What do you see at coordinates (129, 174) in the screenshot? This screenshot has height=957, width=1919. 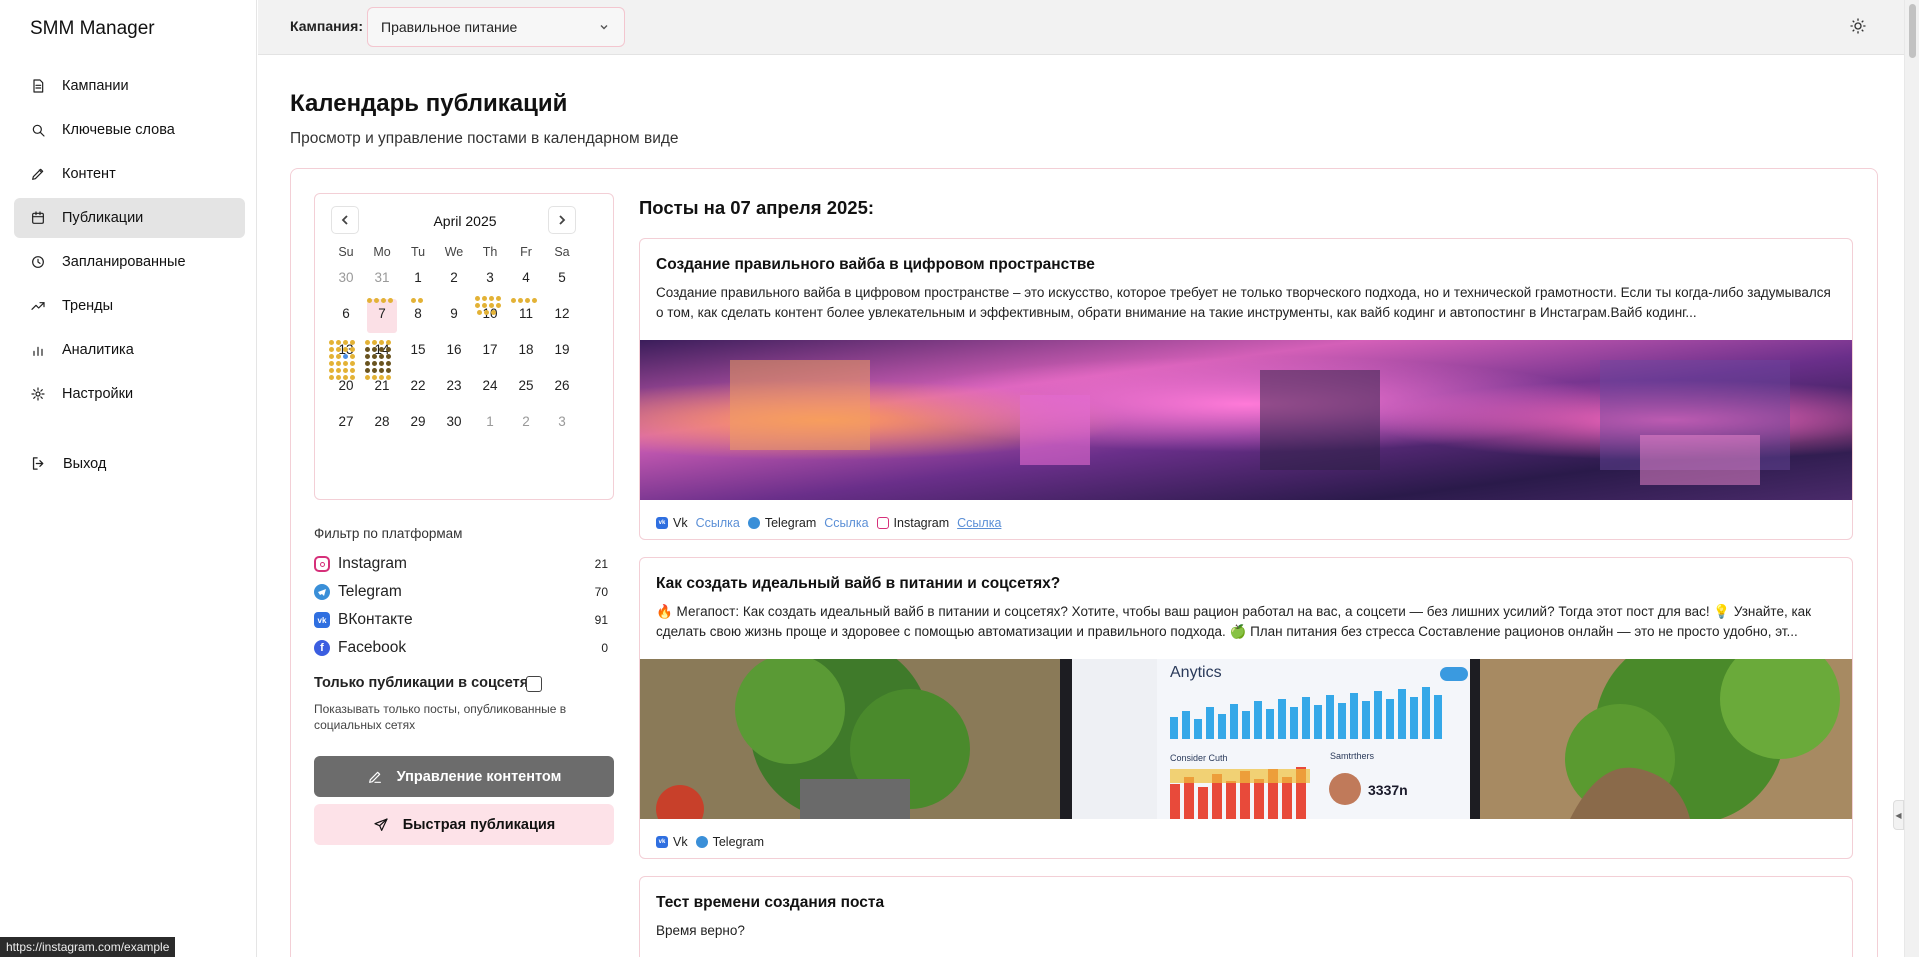 I see `sidebar-item-content: Контент` at bounding box center [129, 174].